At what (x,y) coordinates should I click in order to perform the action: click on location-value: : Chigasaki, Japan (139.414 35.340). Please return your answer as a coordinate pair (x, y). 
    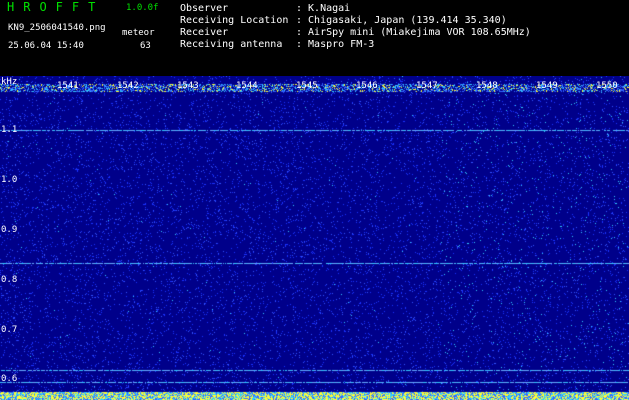
    Looking at the image, I should click on (401, 20).